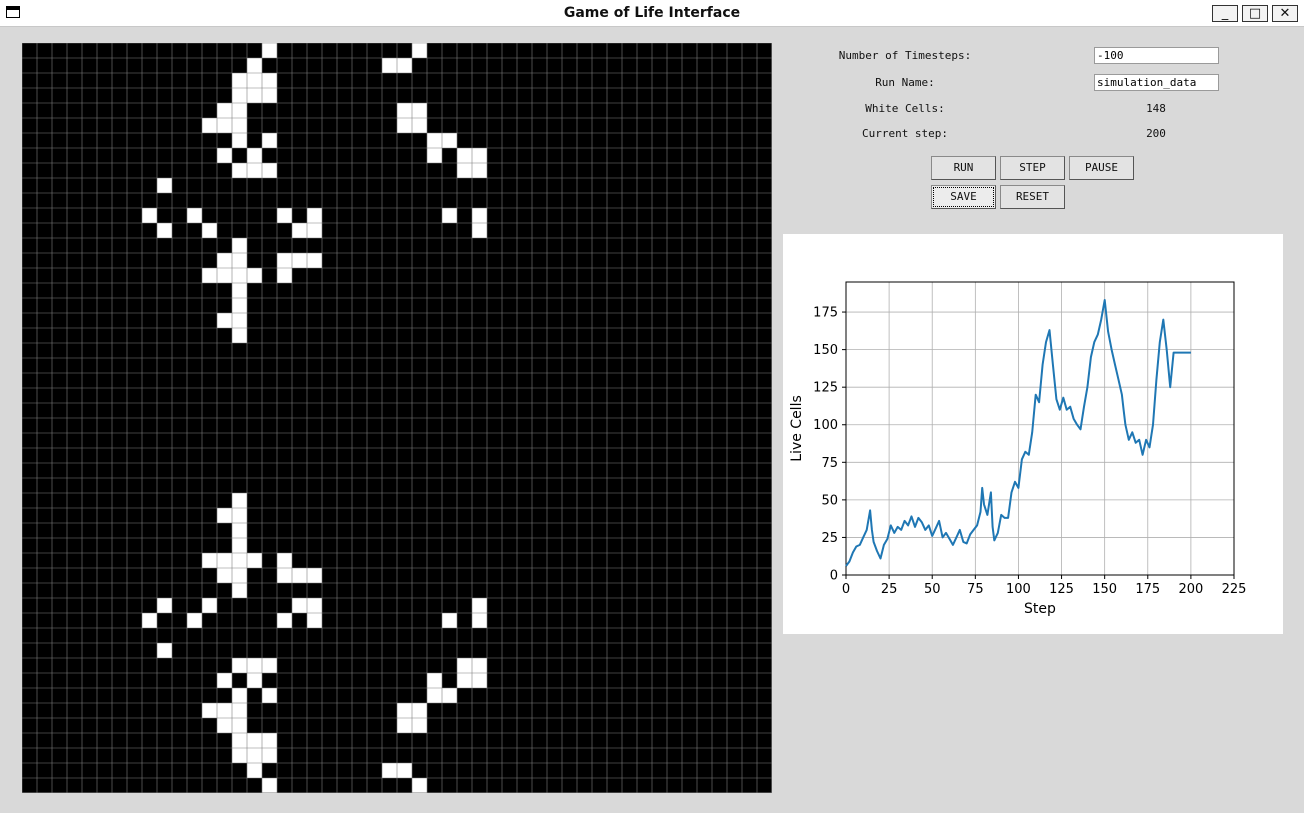  I want to click on y-tick-label: 0, so click(834, 576).